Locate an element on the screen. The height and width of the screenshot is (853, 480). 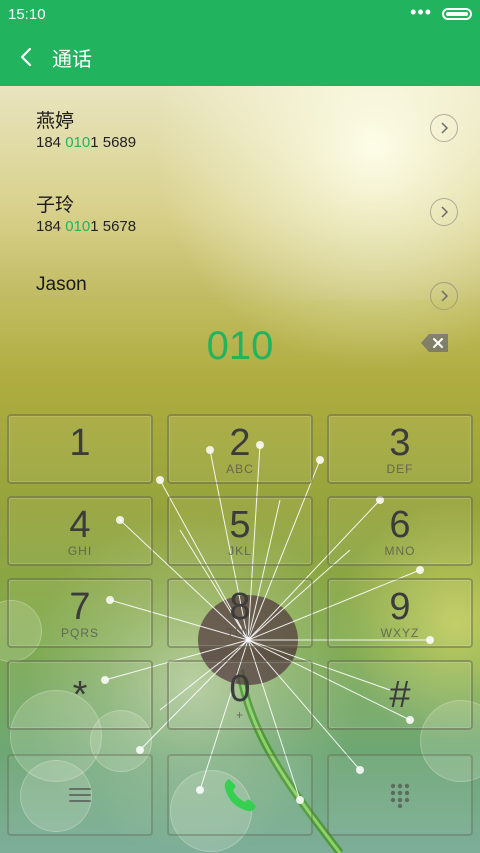
call-button is located at coordinates (240, 795).